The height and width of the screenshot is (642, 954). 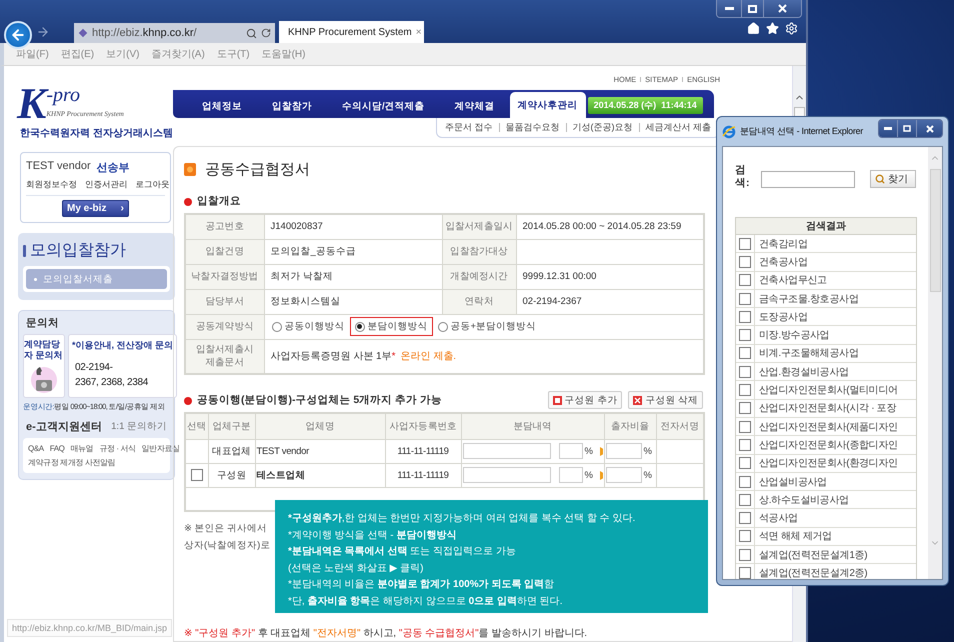 I want to click on nav-tab: 계약사후관리, so click(x=548, y=105).